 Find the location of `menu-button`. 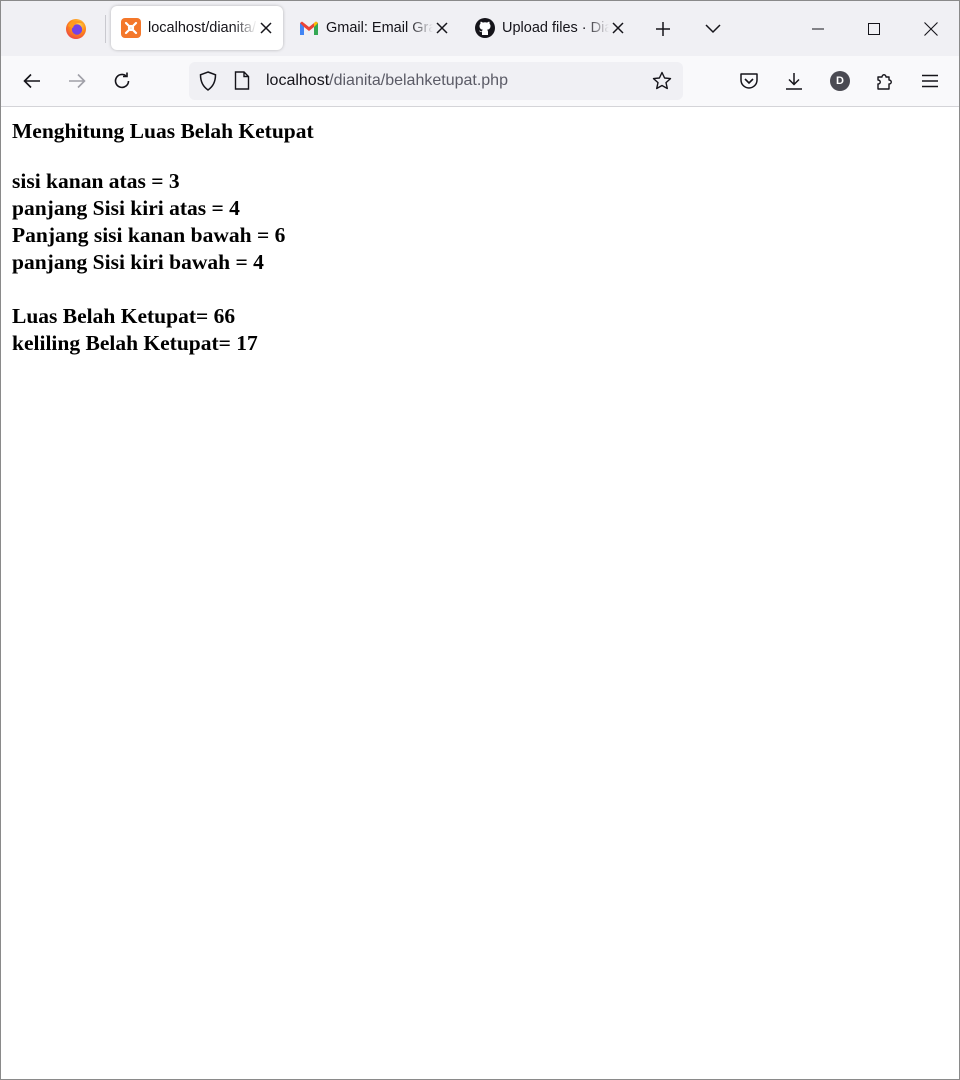

menu-button is located at coordinates (930, 81).